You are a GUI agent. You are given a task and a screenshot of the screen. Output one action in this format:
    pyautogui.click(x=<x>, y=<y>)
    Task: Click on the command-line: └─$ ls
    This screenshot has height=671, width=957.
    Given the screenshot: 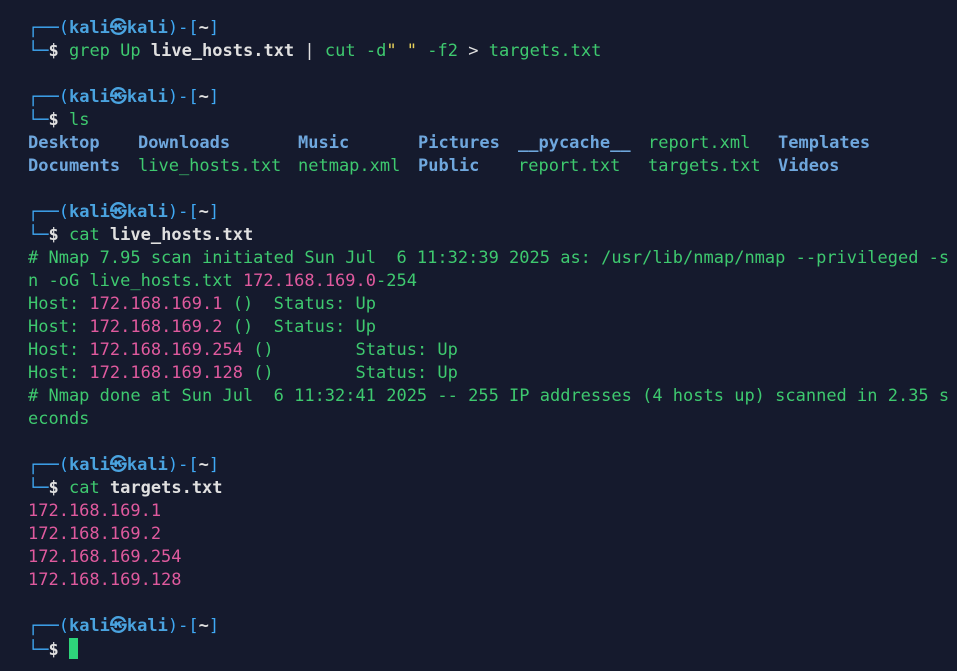 What is the action you would take?
    pyautogui.click(x=58, y=120)
    